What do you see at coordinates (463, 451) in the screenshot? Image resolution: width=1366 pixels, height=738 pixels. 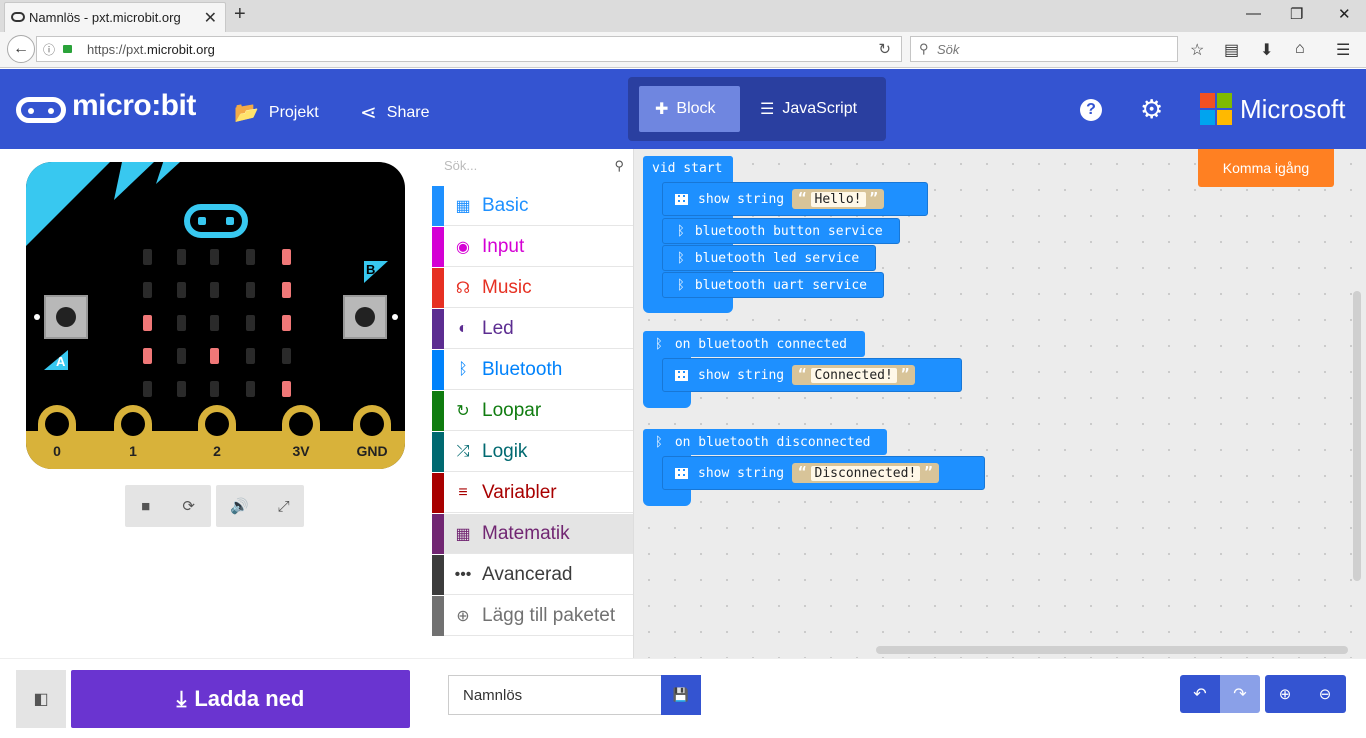 I see `shuffle-icon: ⤮` at bounding box center [463, 451].